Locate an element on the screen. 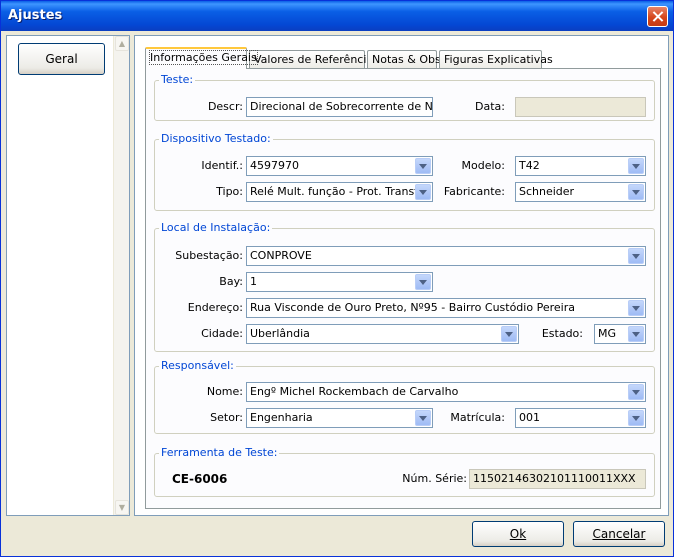 The height and width of the screenshot is (557, 674). estado-label: Estado: is located at coordinates (562, 333).